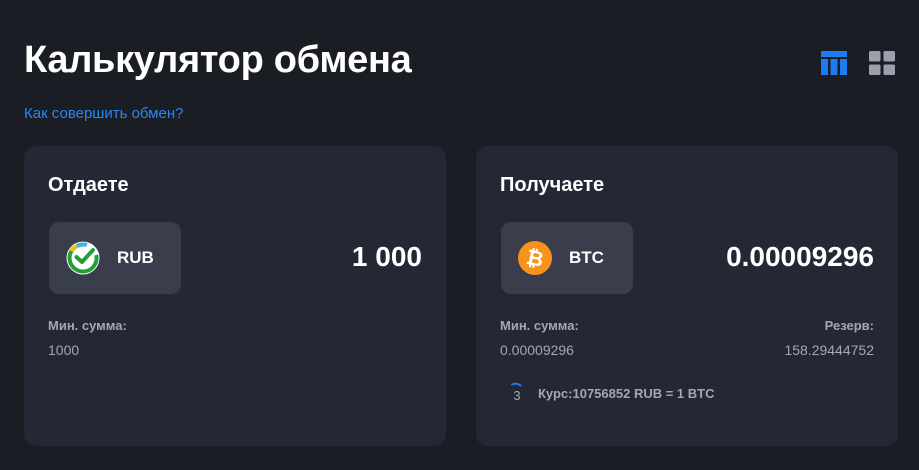 This screenshot has width=919, height=470. I want to click on view-toggle, so click(858, 63).